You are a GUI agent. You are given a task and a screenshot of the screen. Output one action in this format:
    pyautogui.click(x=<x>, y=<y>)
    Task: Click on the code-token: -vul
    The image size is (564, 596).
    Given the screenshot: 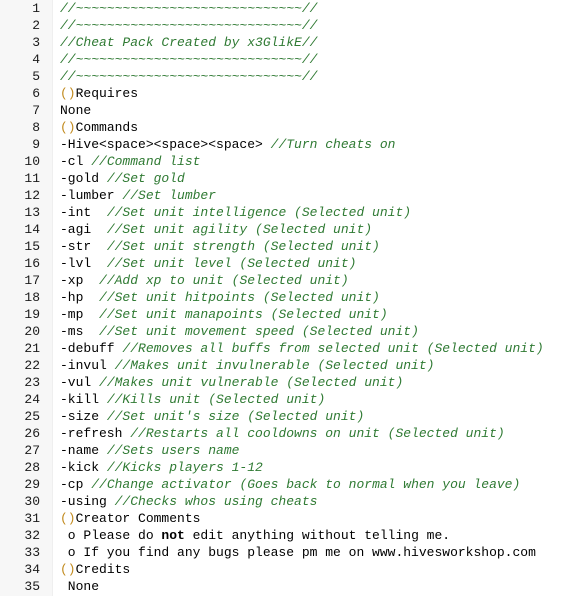 What is the action you would take?
    pyautogui.click(x=80, y=382)
    